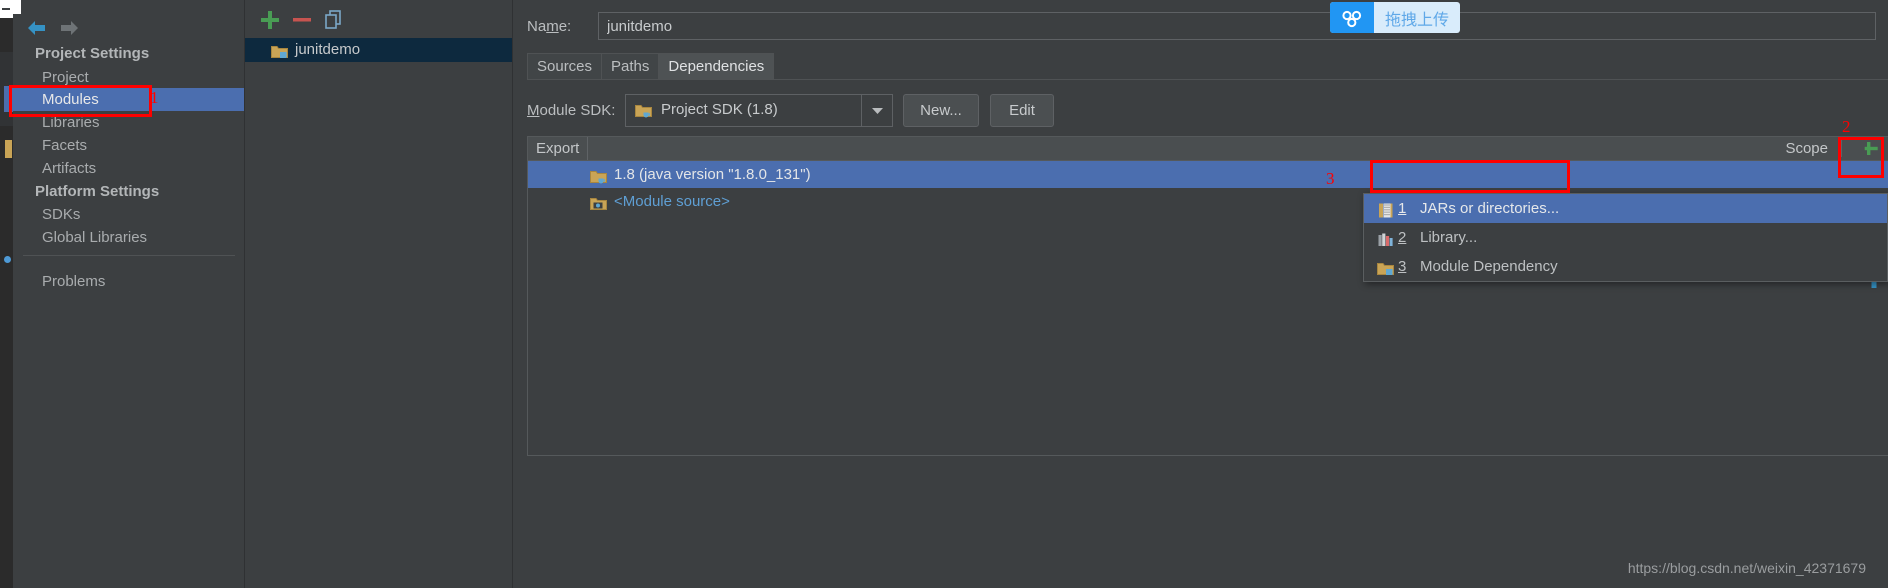  Describe the element at coordinates (1841, 148) in the screenshot. I see `column-separator` at that location.